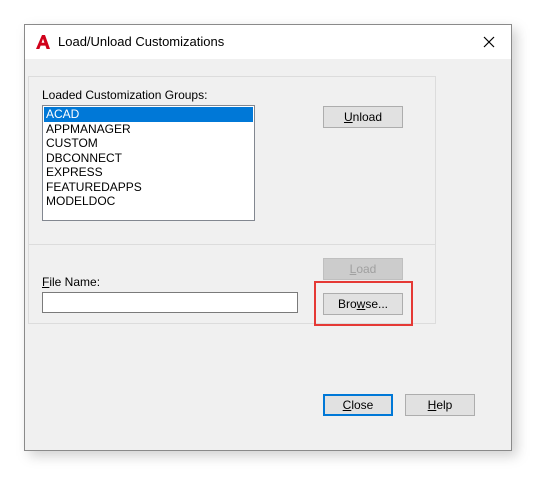  What do you see at coordinates (367, 117) in the screenshot?
I see `unload-label: nload` at bounding box center [367, 117].